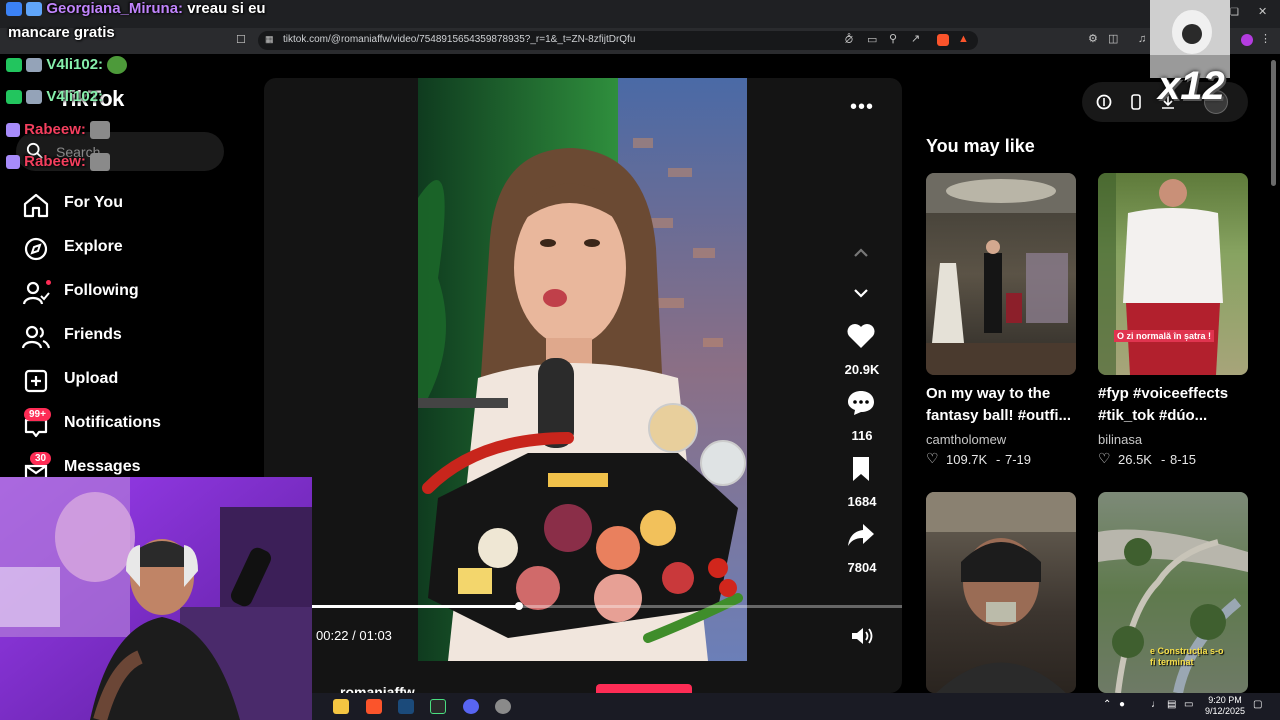 The image size is (1280, 720). What do you see at coordinates (1135, 459) in the screenshot?
I see `card-likes: 26.5K` at bounding box center [1135, 459].